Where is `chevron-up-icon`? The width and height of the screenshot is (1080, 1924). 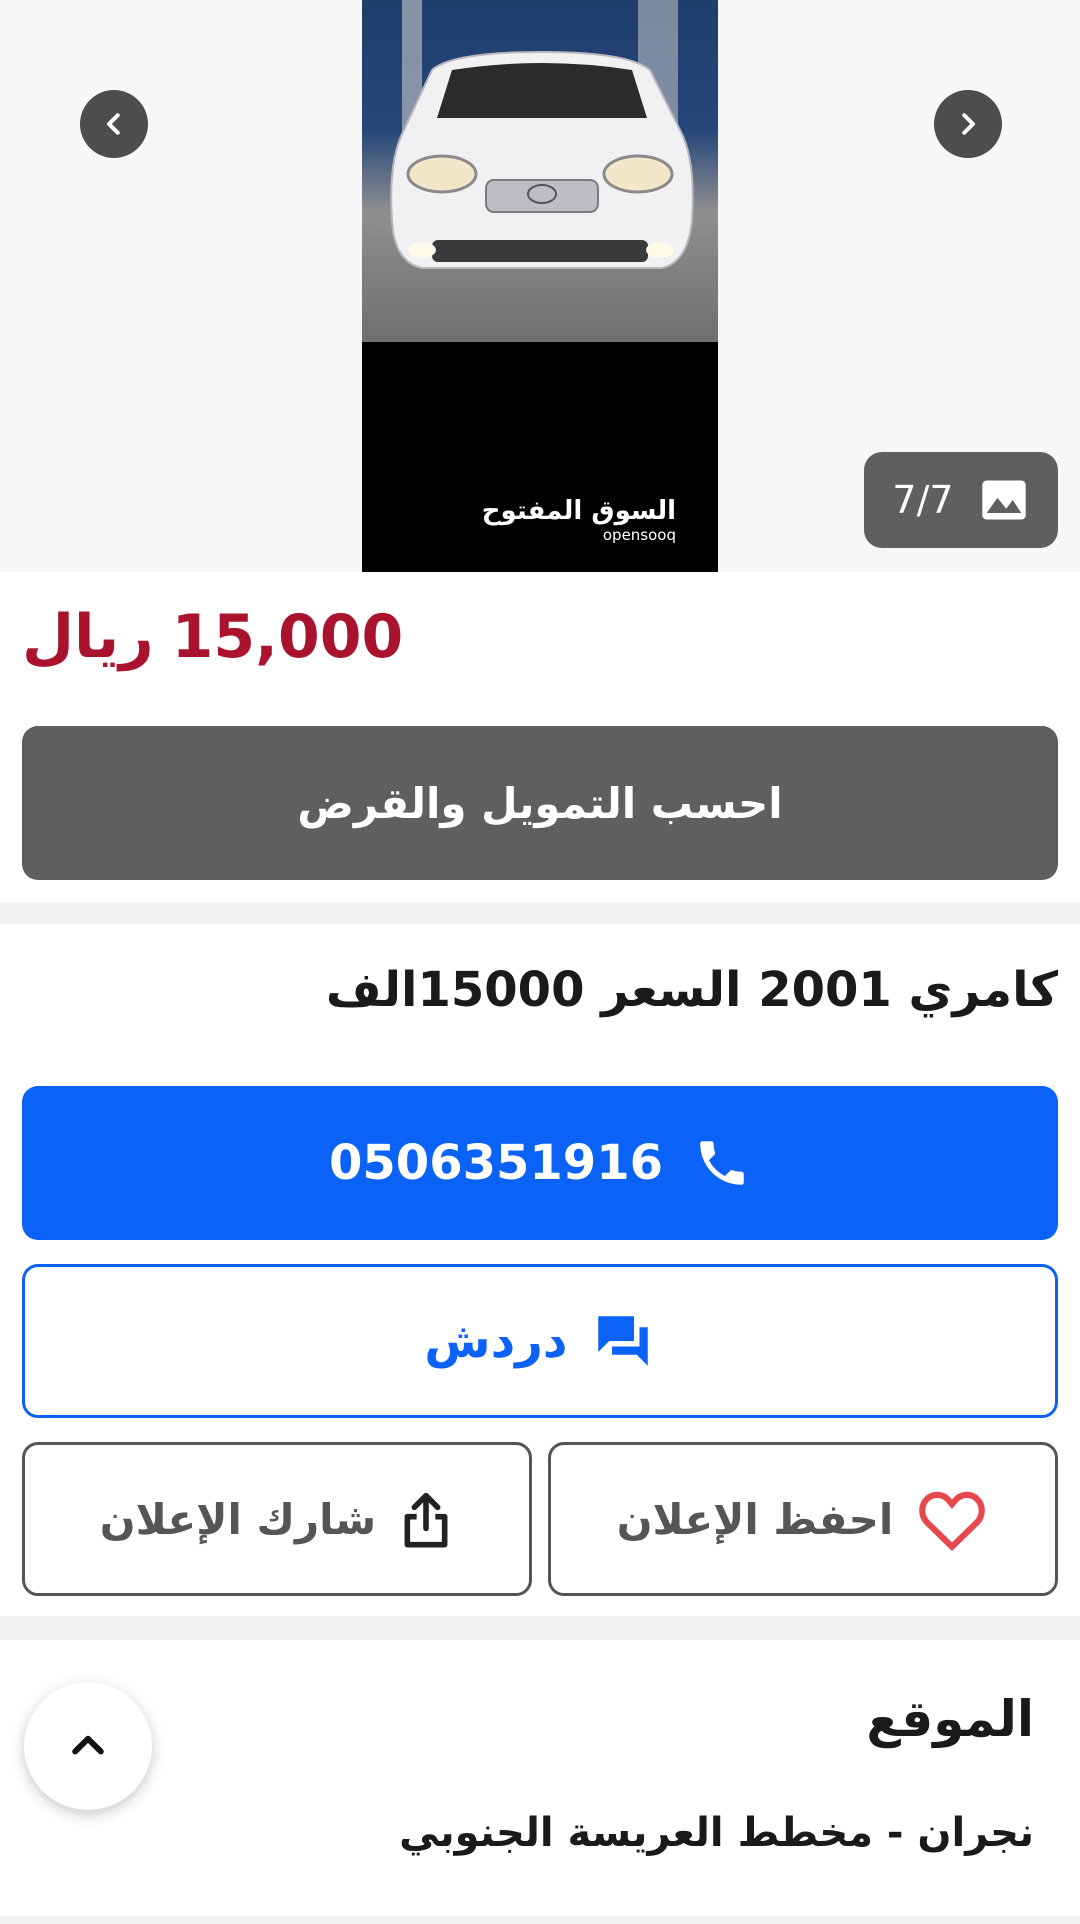 chevron-up-icon is located at coordinates (88, 1745).